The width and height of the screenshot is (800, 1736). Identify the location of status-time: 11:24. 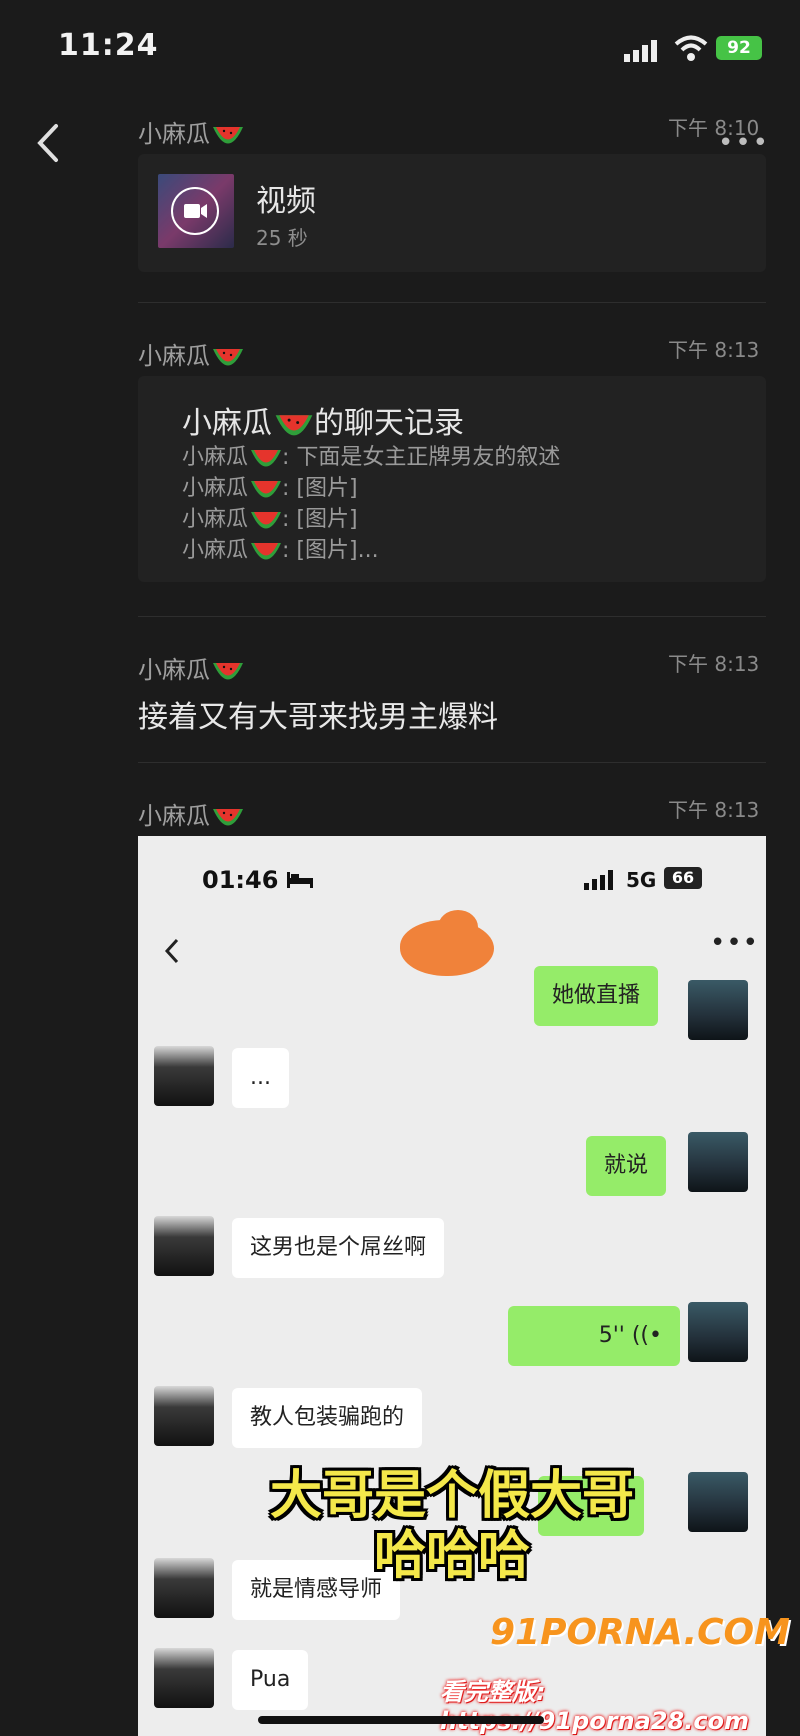
(108, 45).